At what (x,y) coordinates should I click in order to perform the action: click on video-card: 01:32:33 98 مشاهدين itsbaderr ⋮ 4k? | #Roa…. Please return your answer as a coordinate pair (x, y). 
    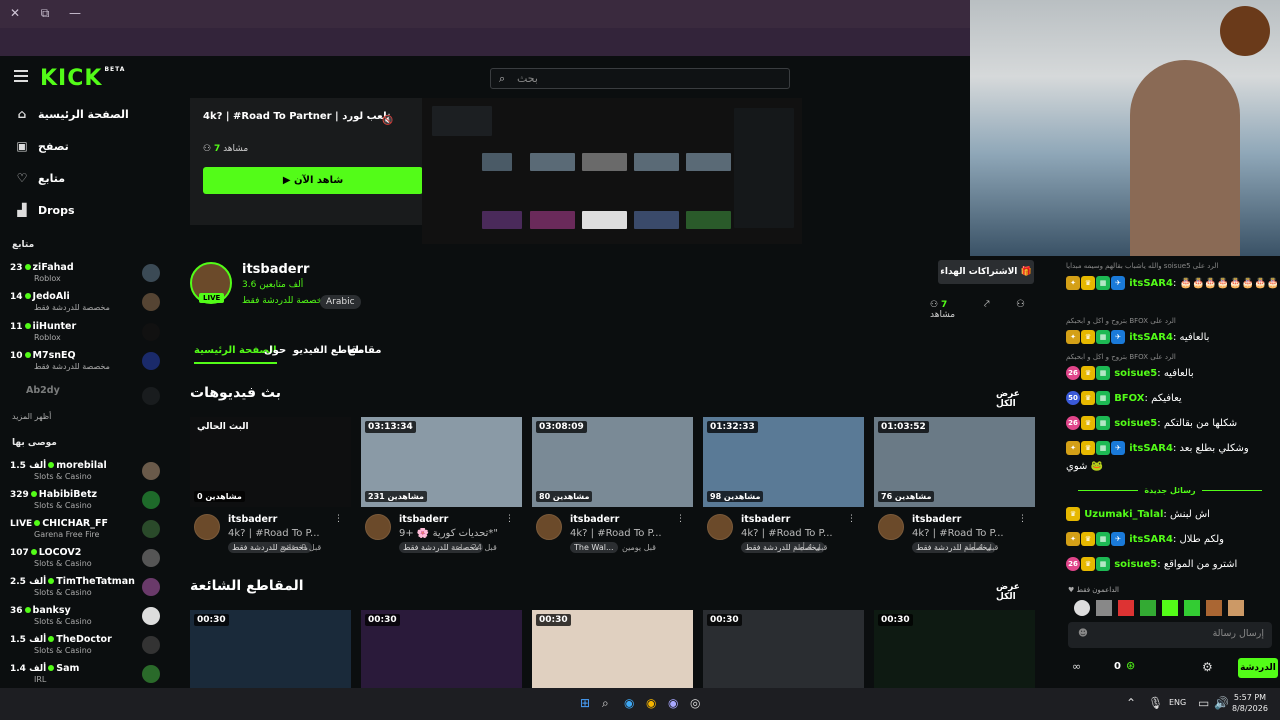
    Looking at the image, I should click on (783, 489).